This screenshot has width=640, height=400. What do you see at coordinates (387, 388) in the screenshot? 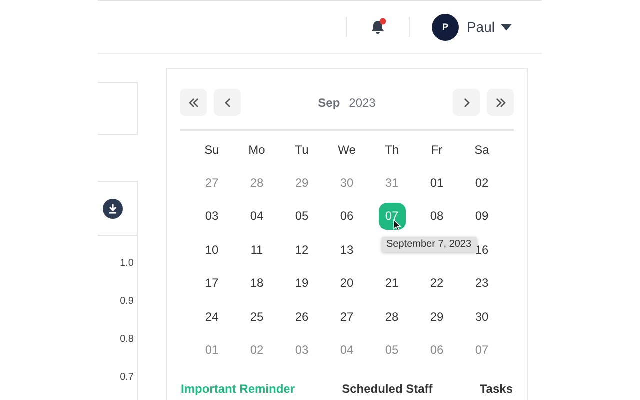
I see `tab: Scheduled Staff` at bounding box center [387, 388].